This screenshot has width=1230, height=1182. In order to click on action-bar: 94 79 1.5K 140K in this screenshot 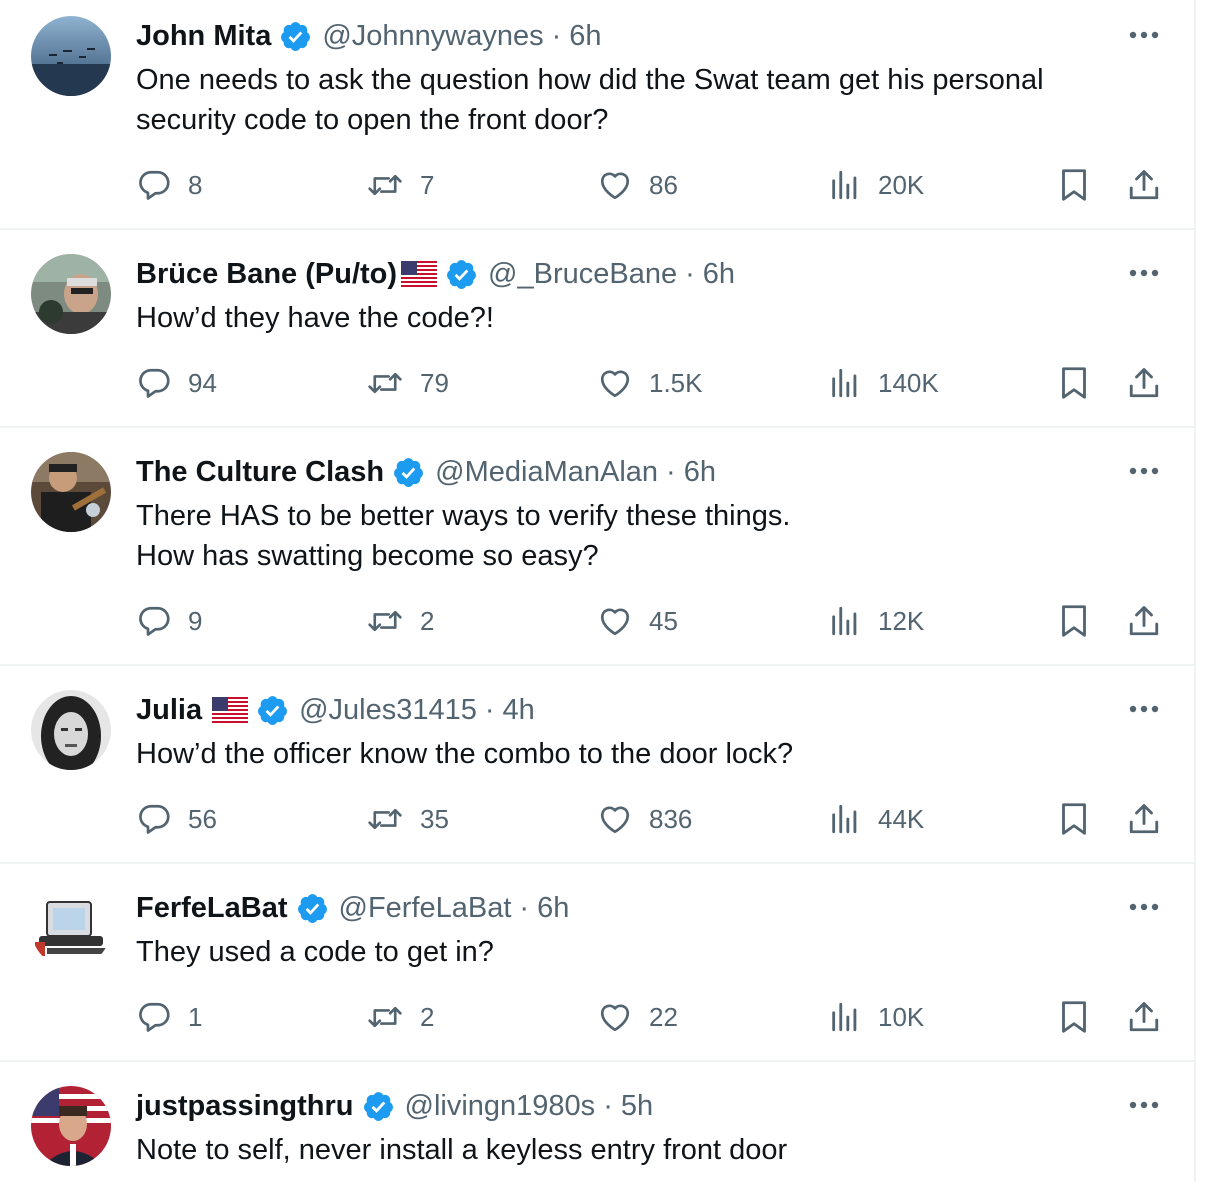, I will do `click(597, 383)`.